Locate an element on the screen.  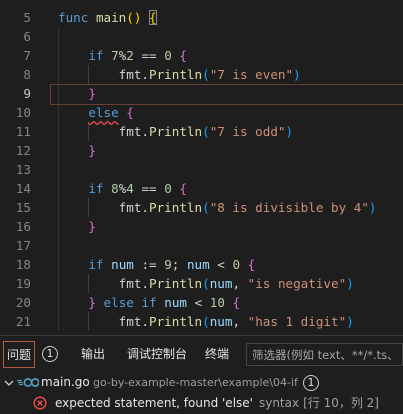
code-line: 15 fmt.Println("8 is divisible by 4") is located at coordinates (201, 207).